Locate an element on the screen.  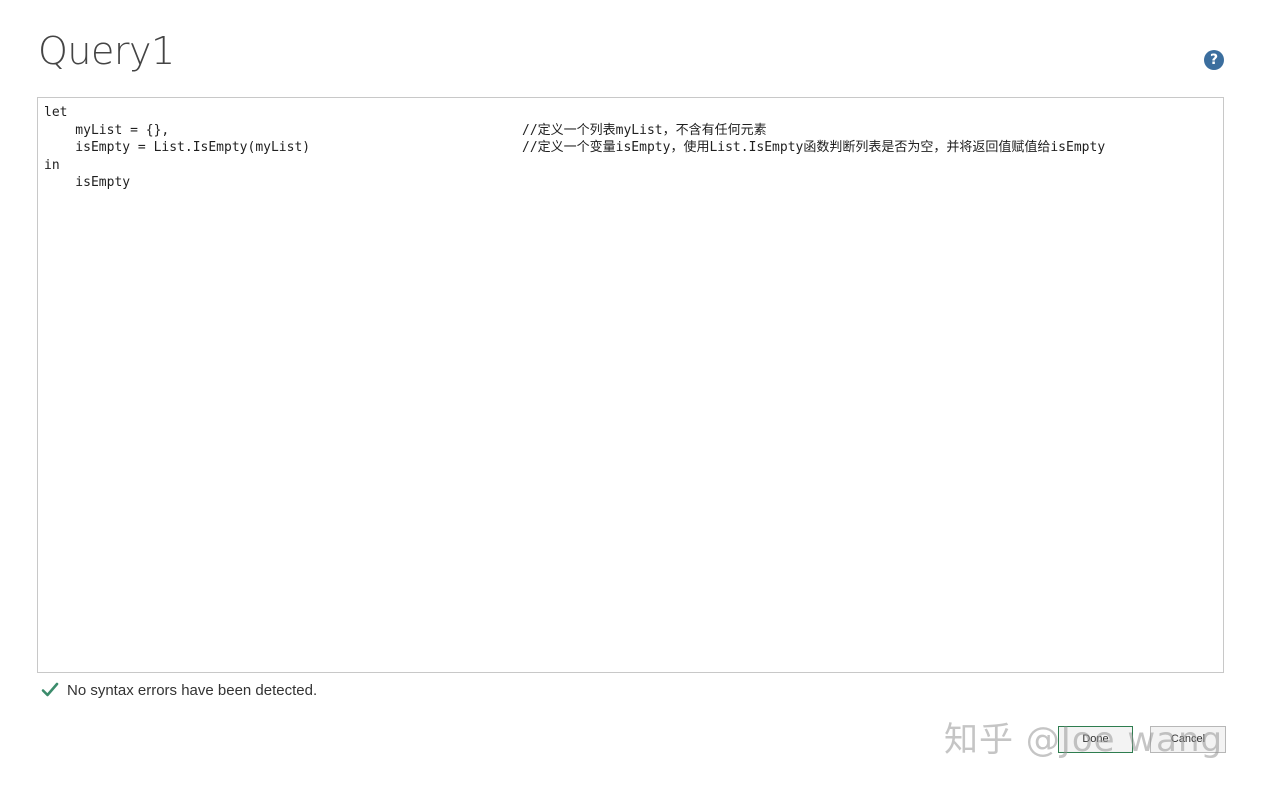
code-text: myList = {}, is located at coordinates (107, 130).